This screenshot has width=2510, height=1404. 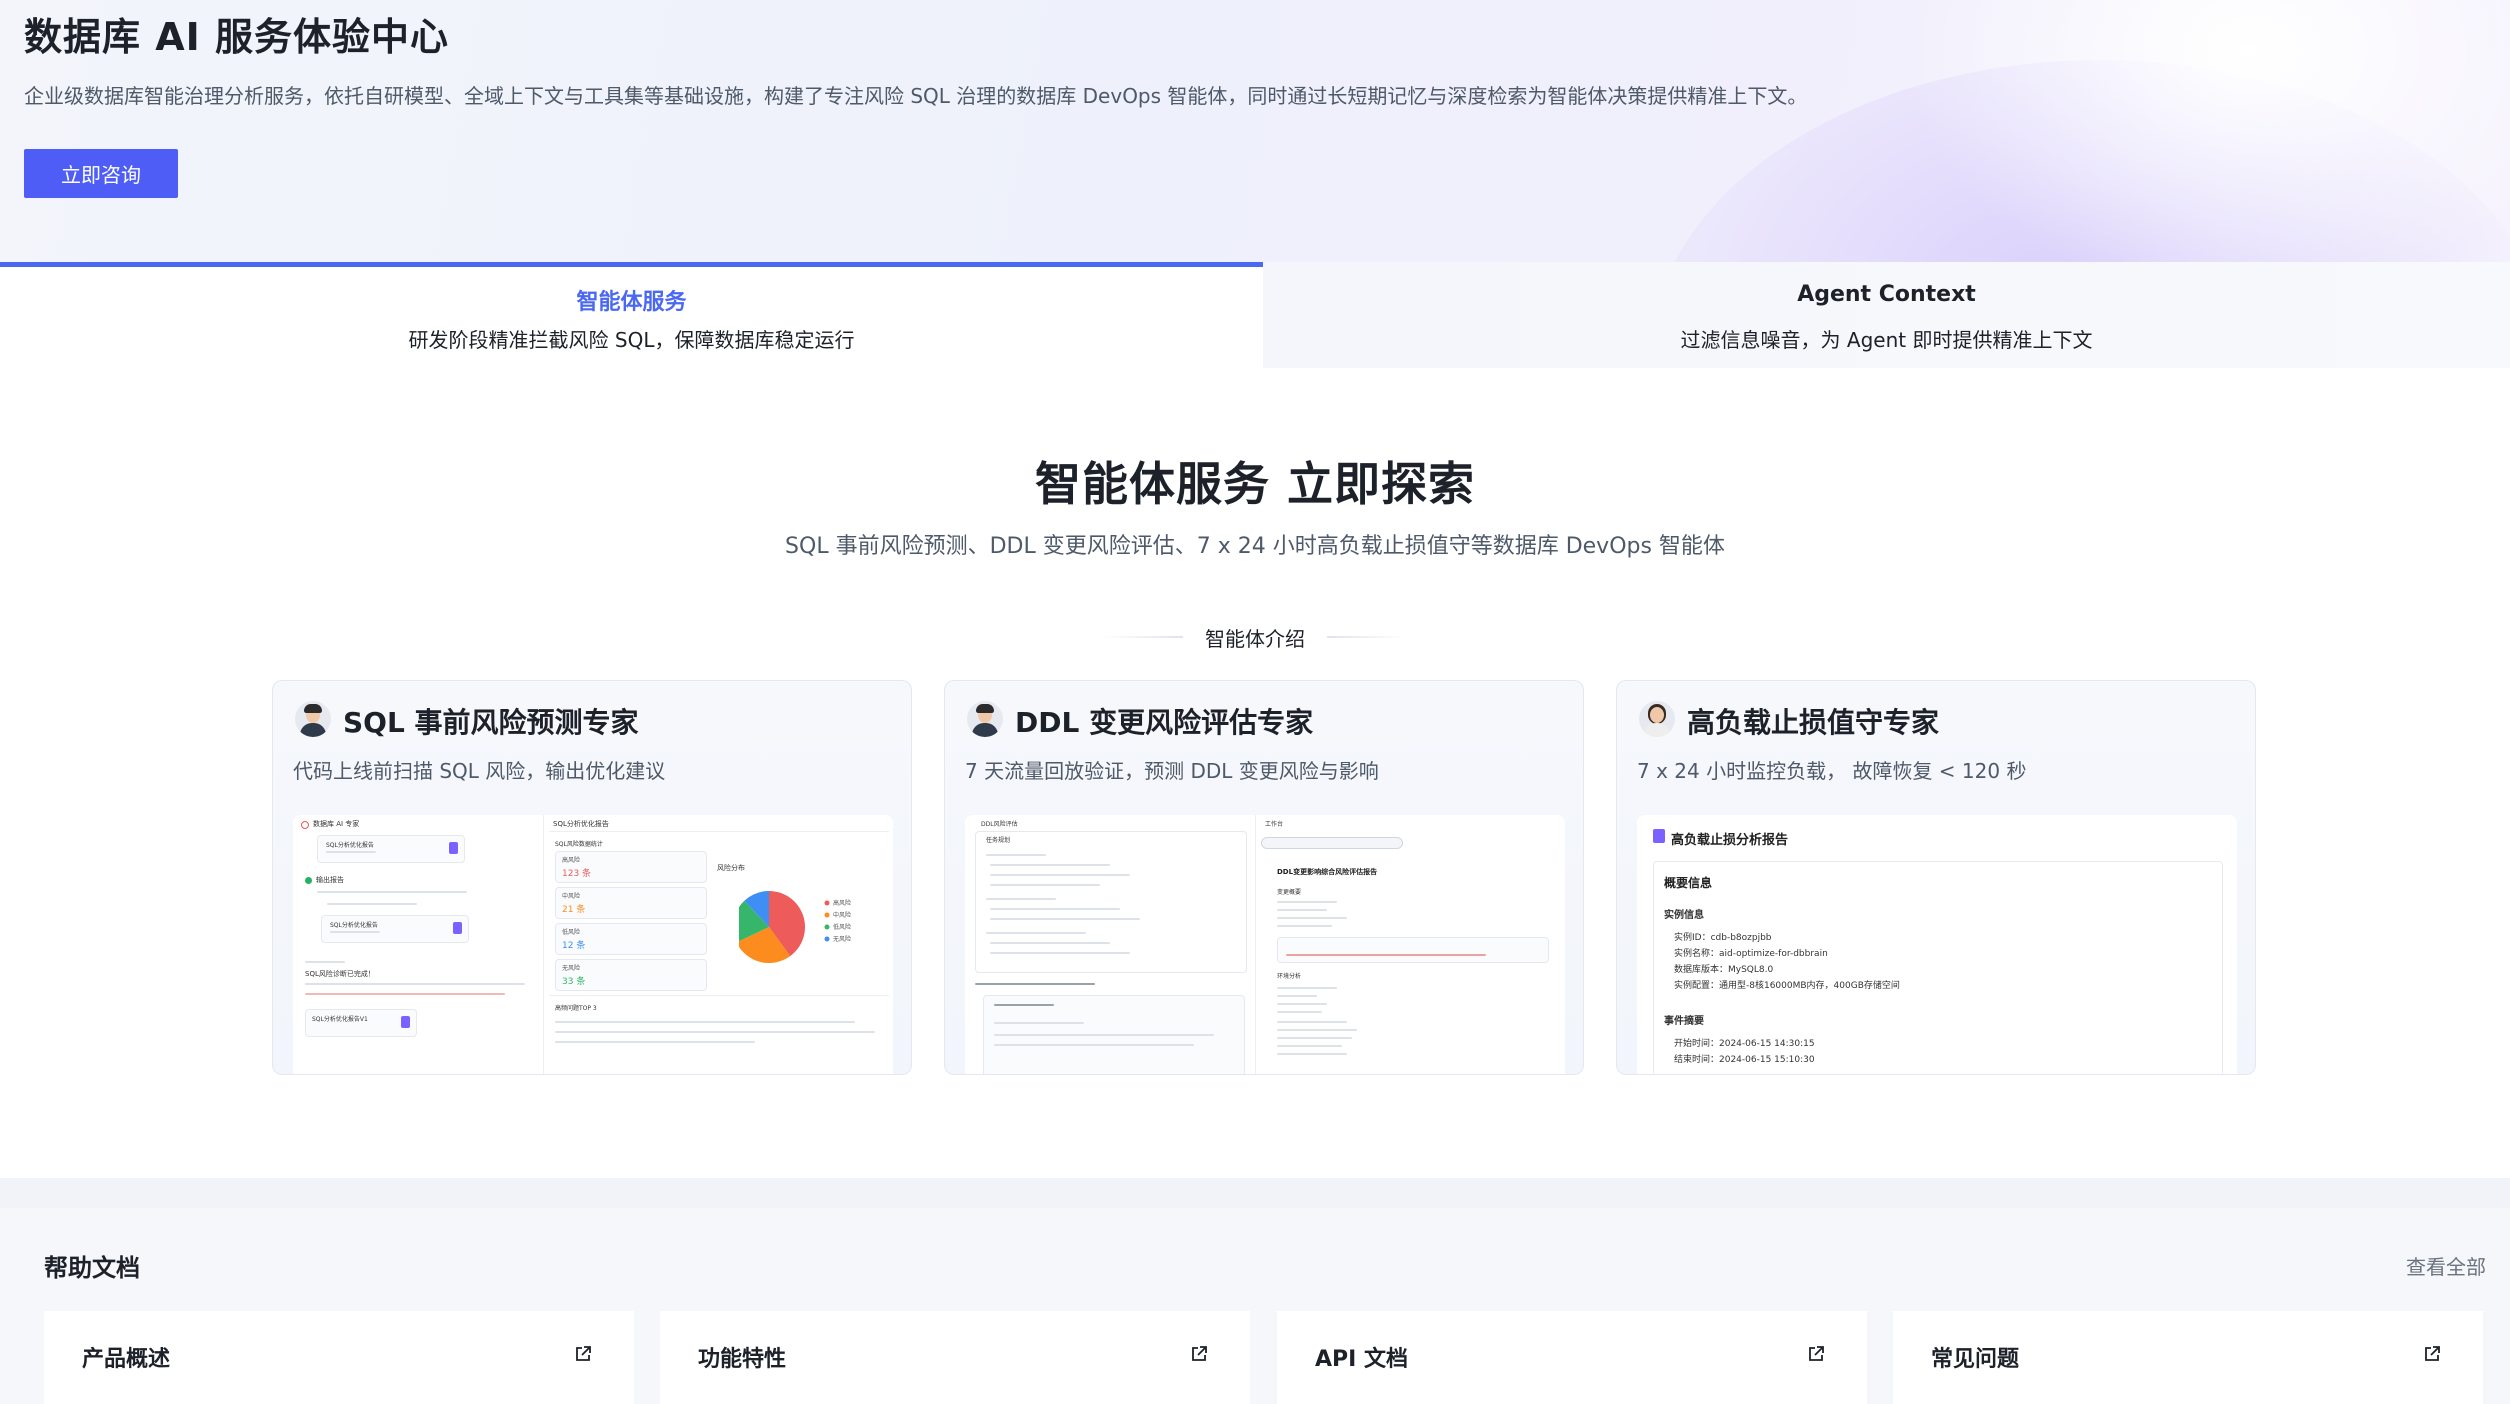 What do you see at coordinates (354, 925) in the screenshot?
I see `file-name: SQL分析优化报告` at bounding box center [354, 925].